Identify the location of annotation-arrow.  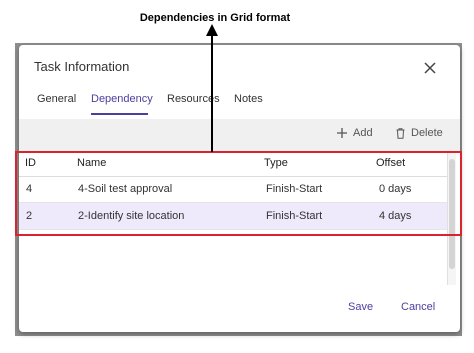
(212, 88).